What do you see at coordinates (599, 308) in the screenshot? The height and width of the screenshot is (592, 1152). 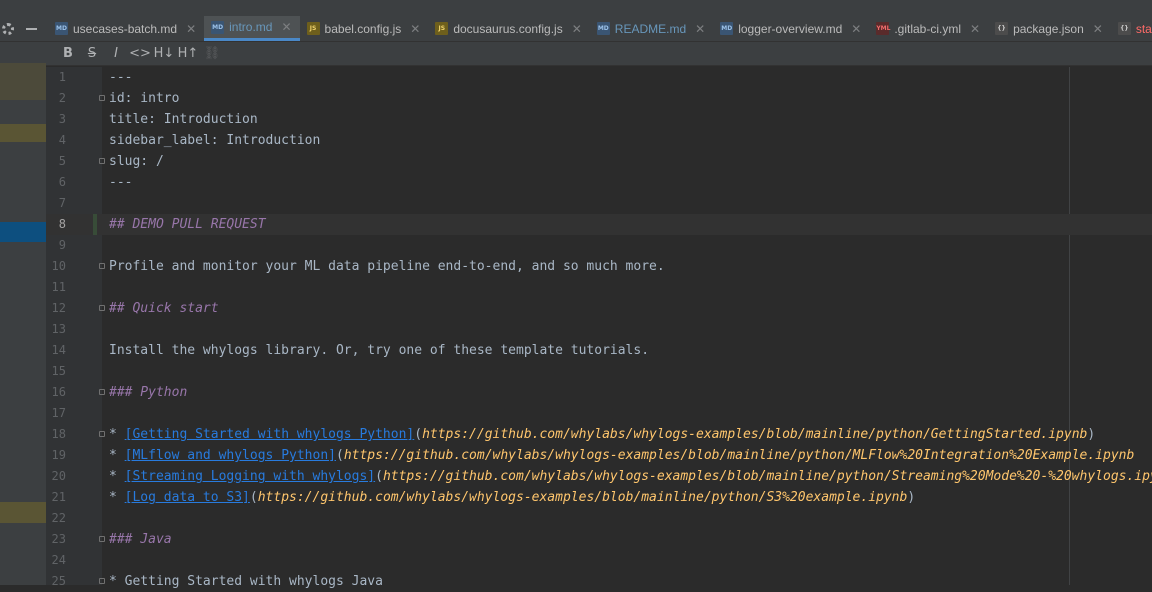 I see `editor-line: 12 ## Quick start` at bounding box center [599, 308].